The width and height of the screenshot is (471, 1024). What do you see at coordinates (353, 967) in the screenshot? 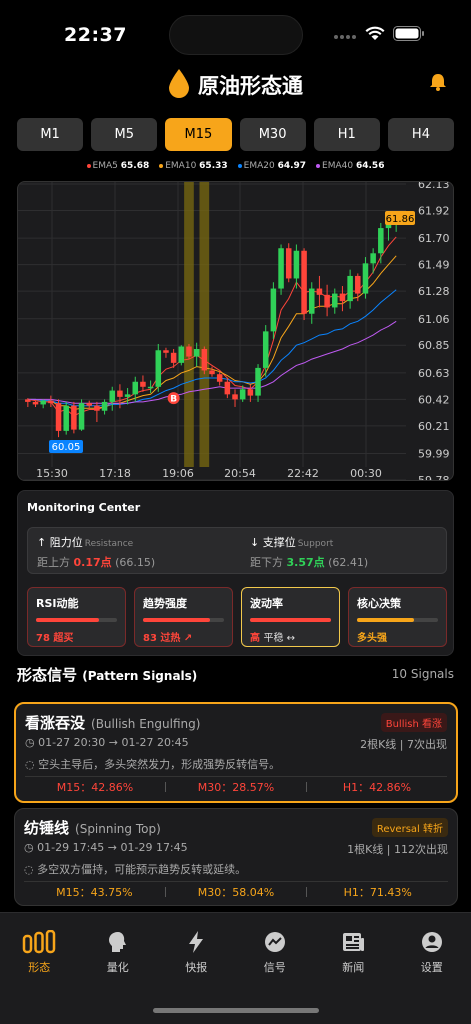
I see `tab-label: 新闻` at bounding box center [353, 967].